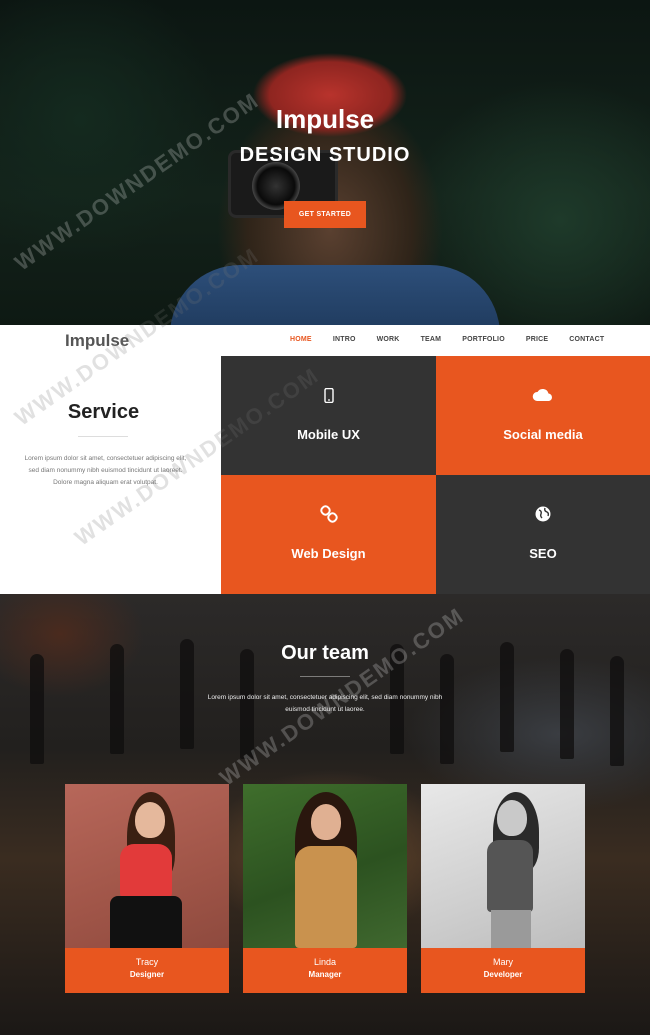 This screenshot has height=1035, width=650. What do you see at coordinates (344, 339) in the screenshot?
I see `nav-item-intro: INTRO` at bounding box center [344, 339].